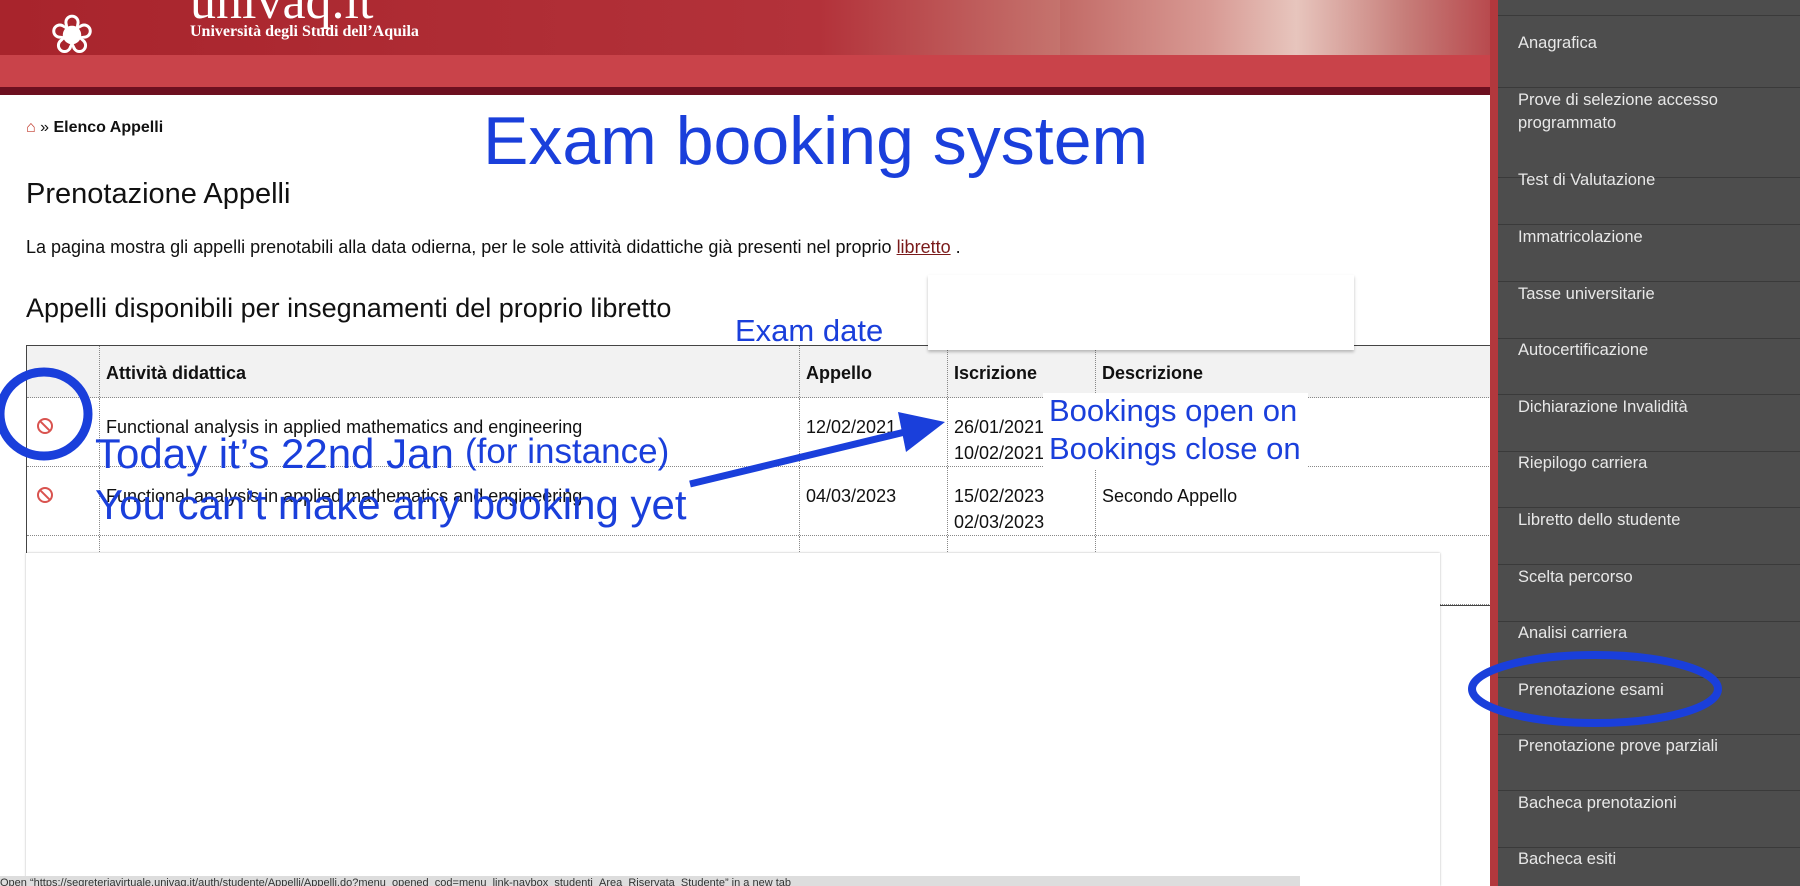 Image resolution: width=1800 pixels, height=886 pixels. Describe the element at coordinates (1649, 367) in the screenshot. I see `sidebar-item-autocertificazione: Autocertificazione` at that location.